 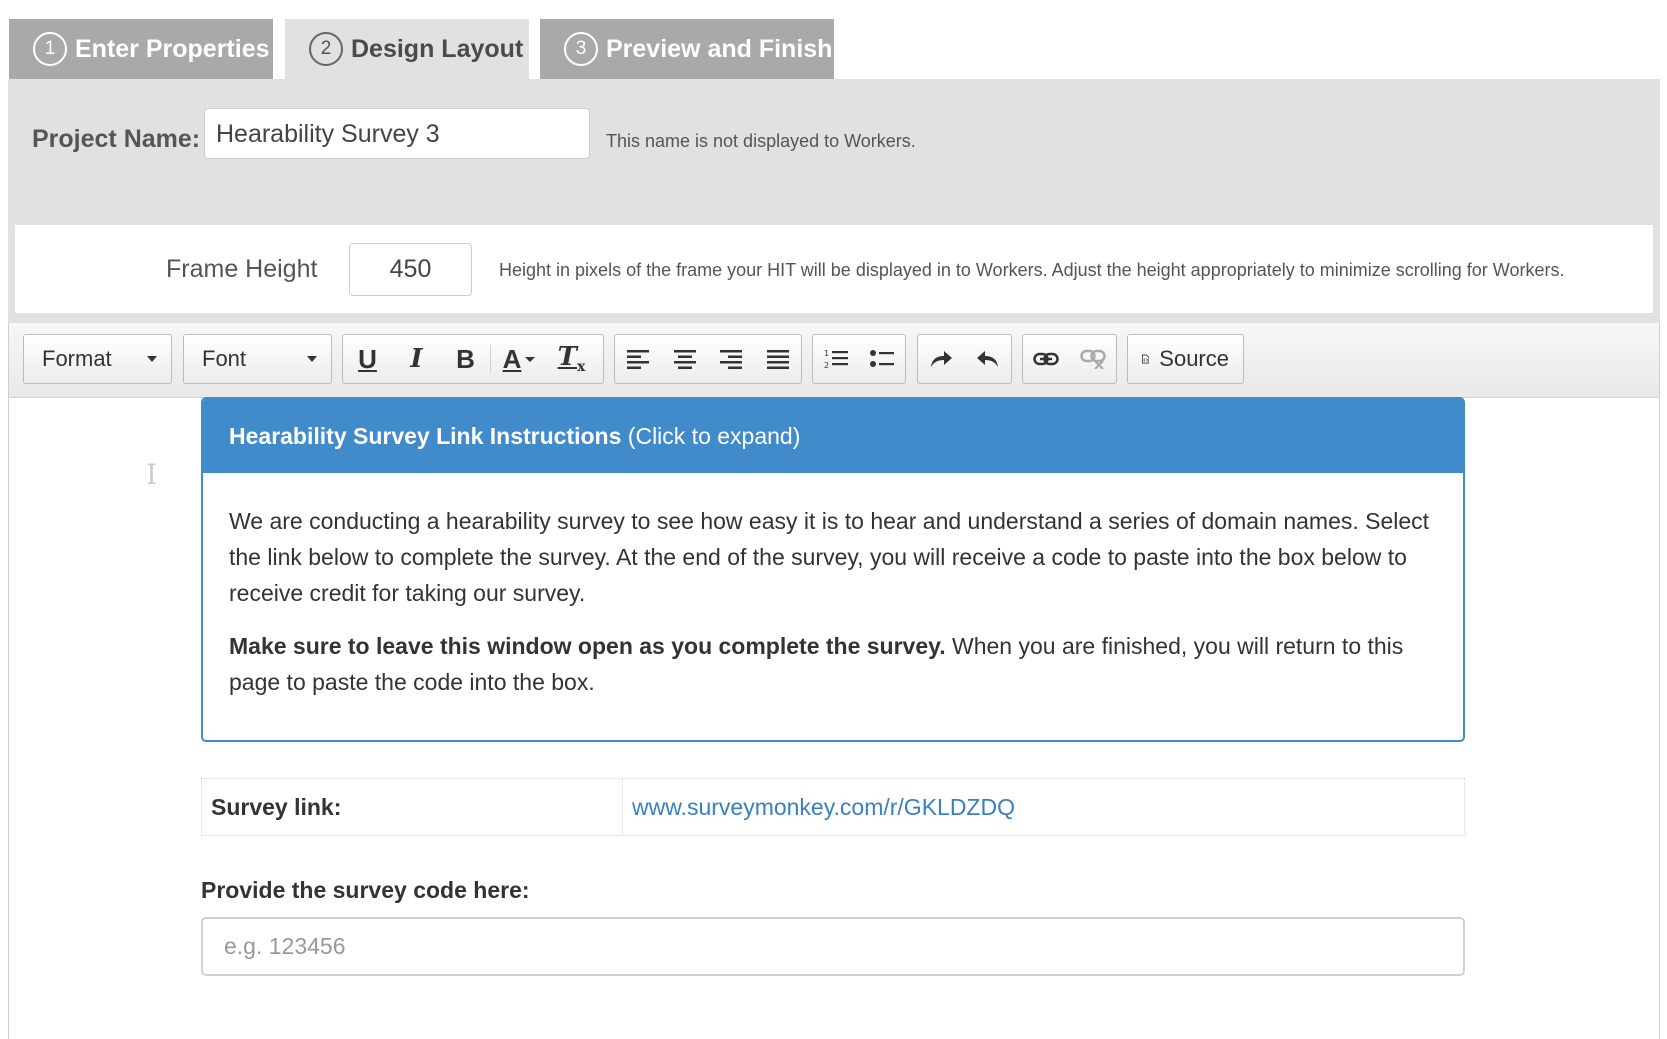 I want to click on tab-label: Design Layout, so click(x=437, y=48).